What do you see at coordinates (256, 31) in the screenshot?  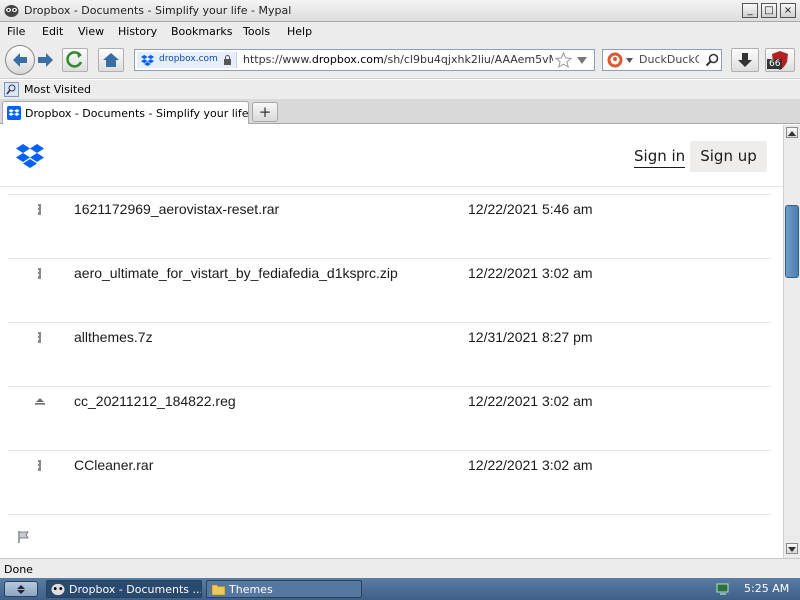 I see `menu-tools: Tools` at bounding box center [256, 31].